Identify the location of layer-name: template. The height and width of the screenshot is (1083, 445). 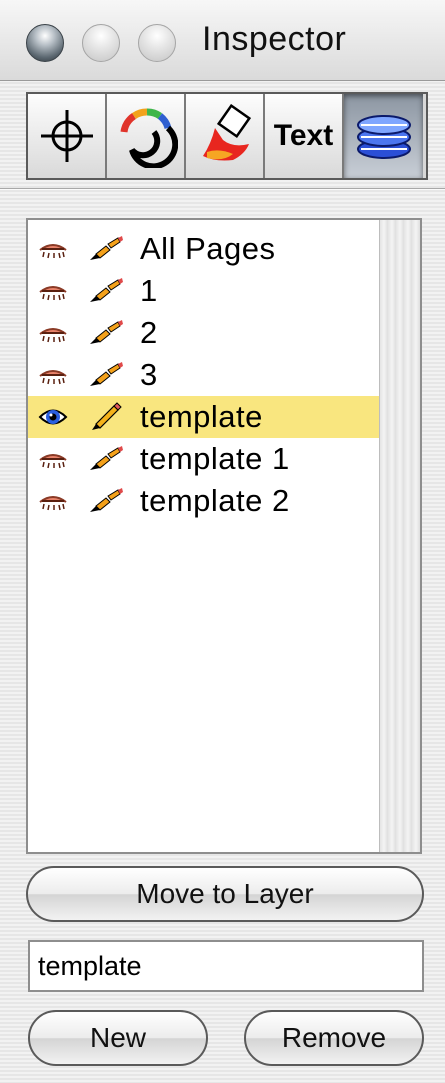
(201, 416).